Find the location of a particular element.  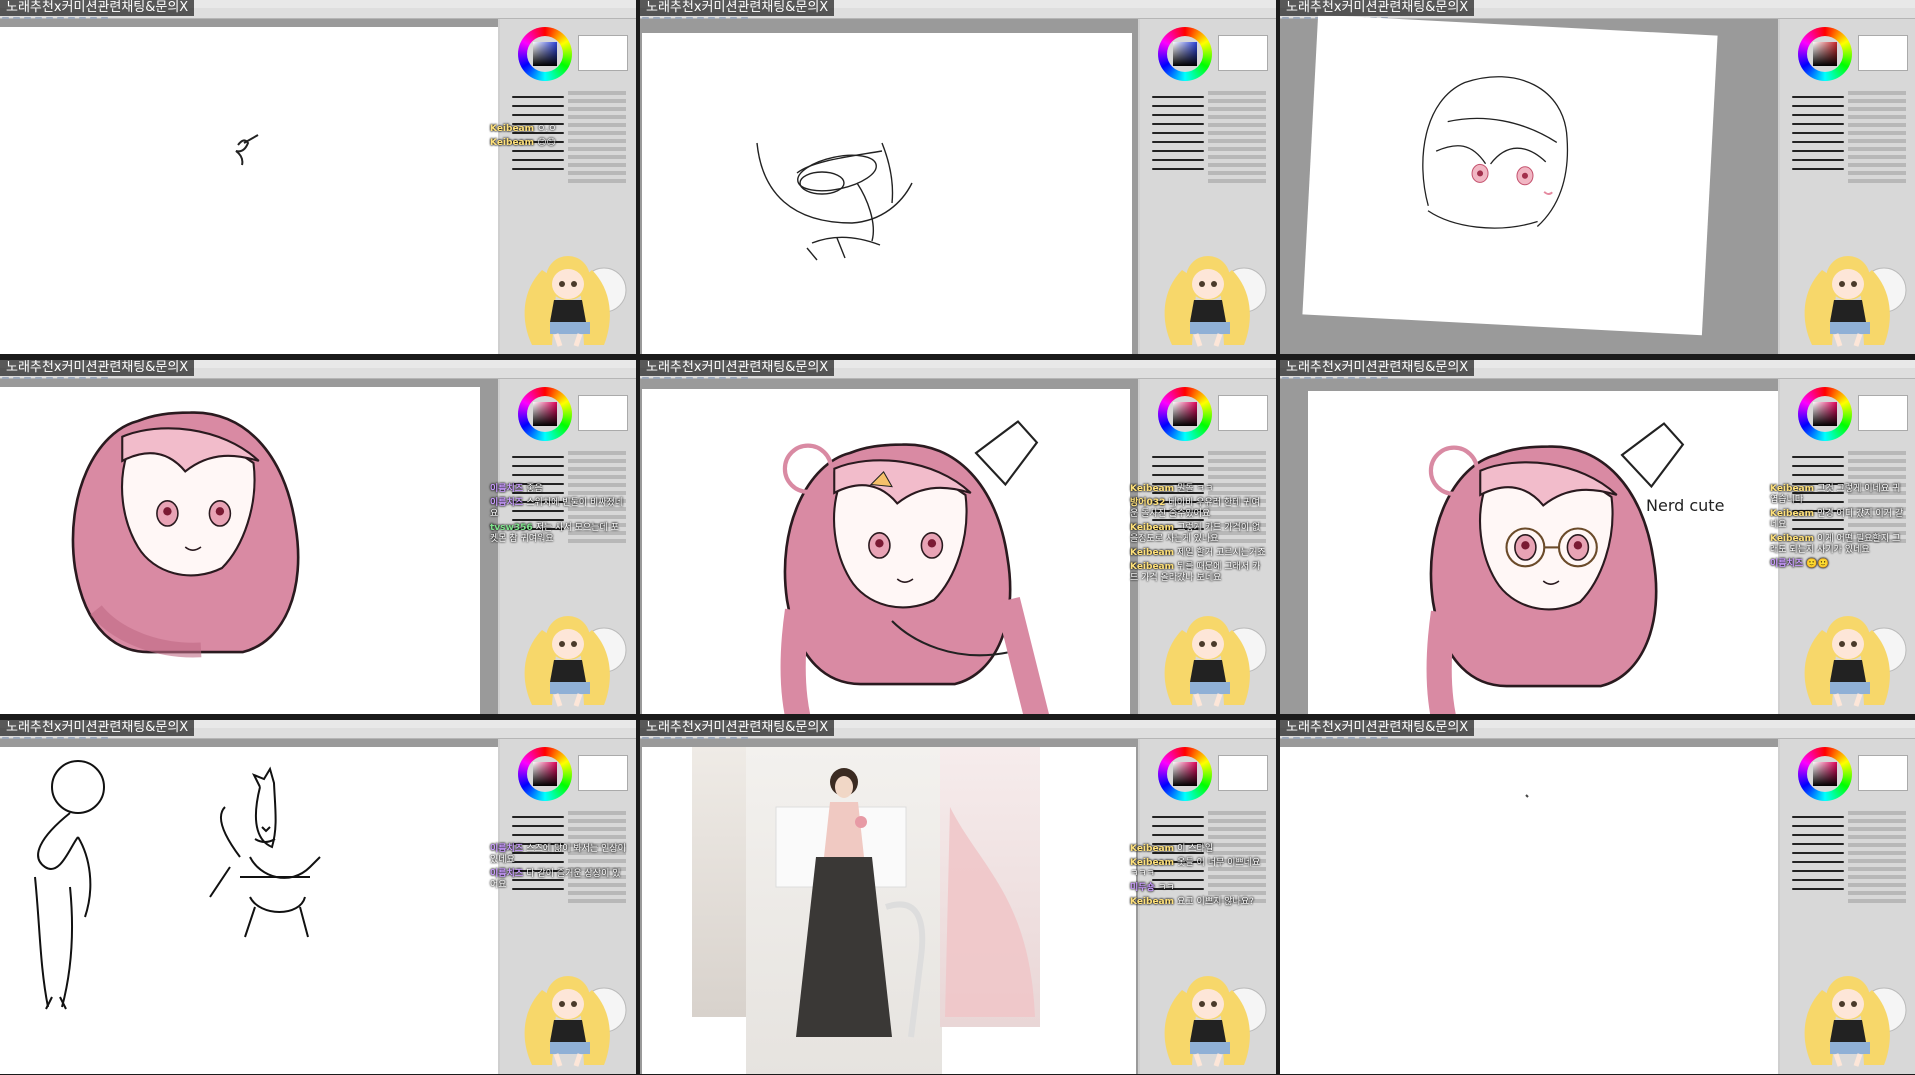

tool-properties is located at coordinates (1877, 857).